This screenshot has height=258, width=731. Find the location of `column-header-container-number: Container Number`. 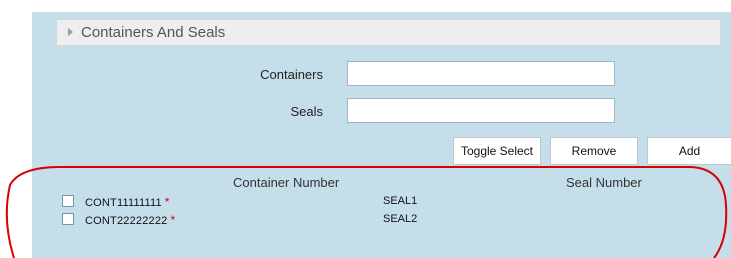

column-header-container-number: Container Number is located at coordinates (286, 182).